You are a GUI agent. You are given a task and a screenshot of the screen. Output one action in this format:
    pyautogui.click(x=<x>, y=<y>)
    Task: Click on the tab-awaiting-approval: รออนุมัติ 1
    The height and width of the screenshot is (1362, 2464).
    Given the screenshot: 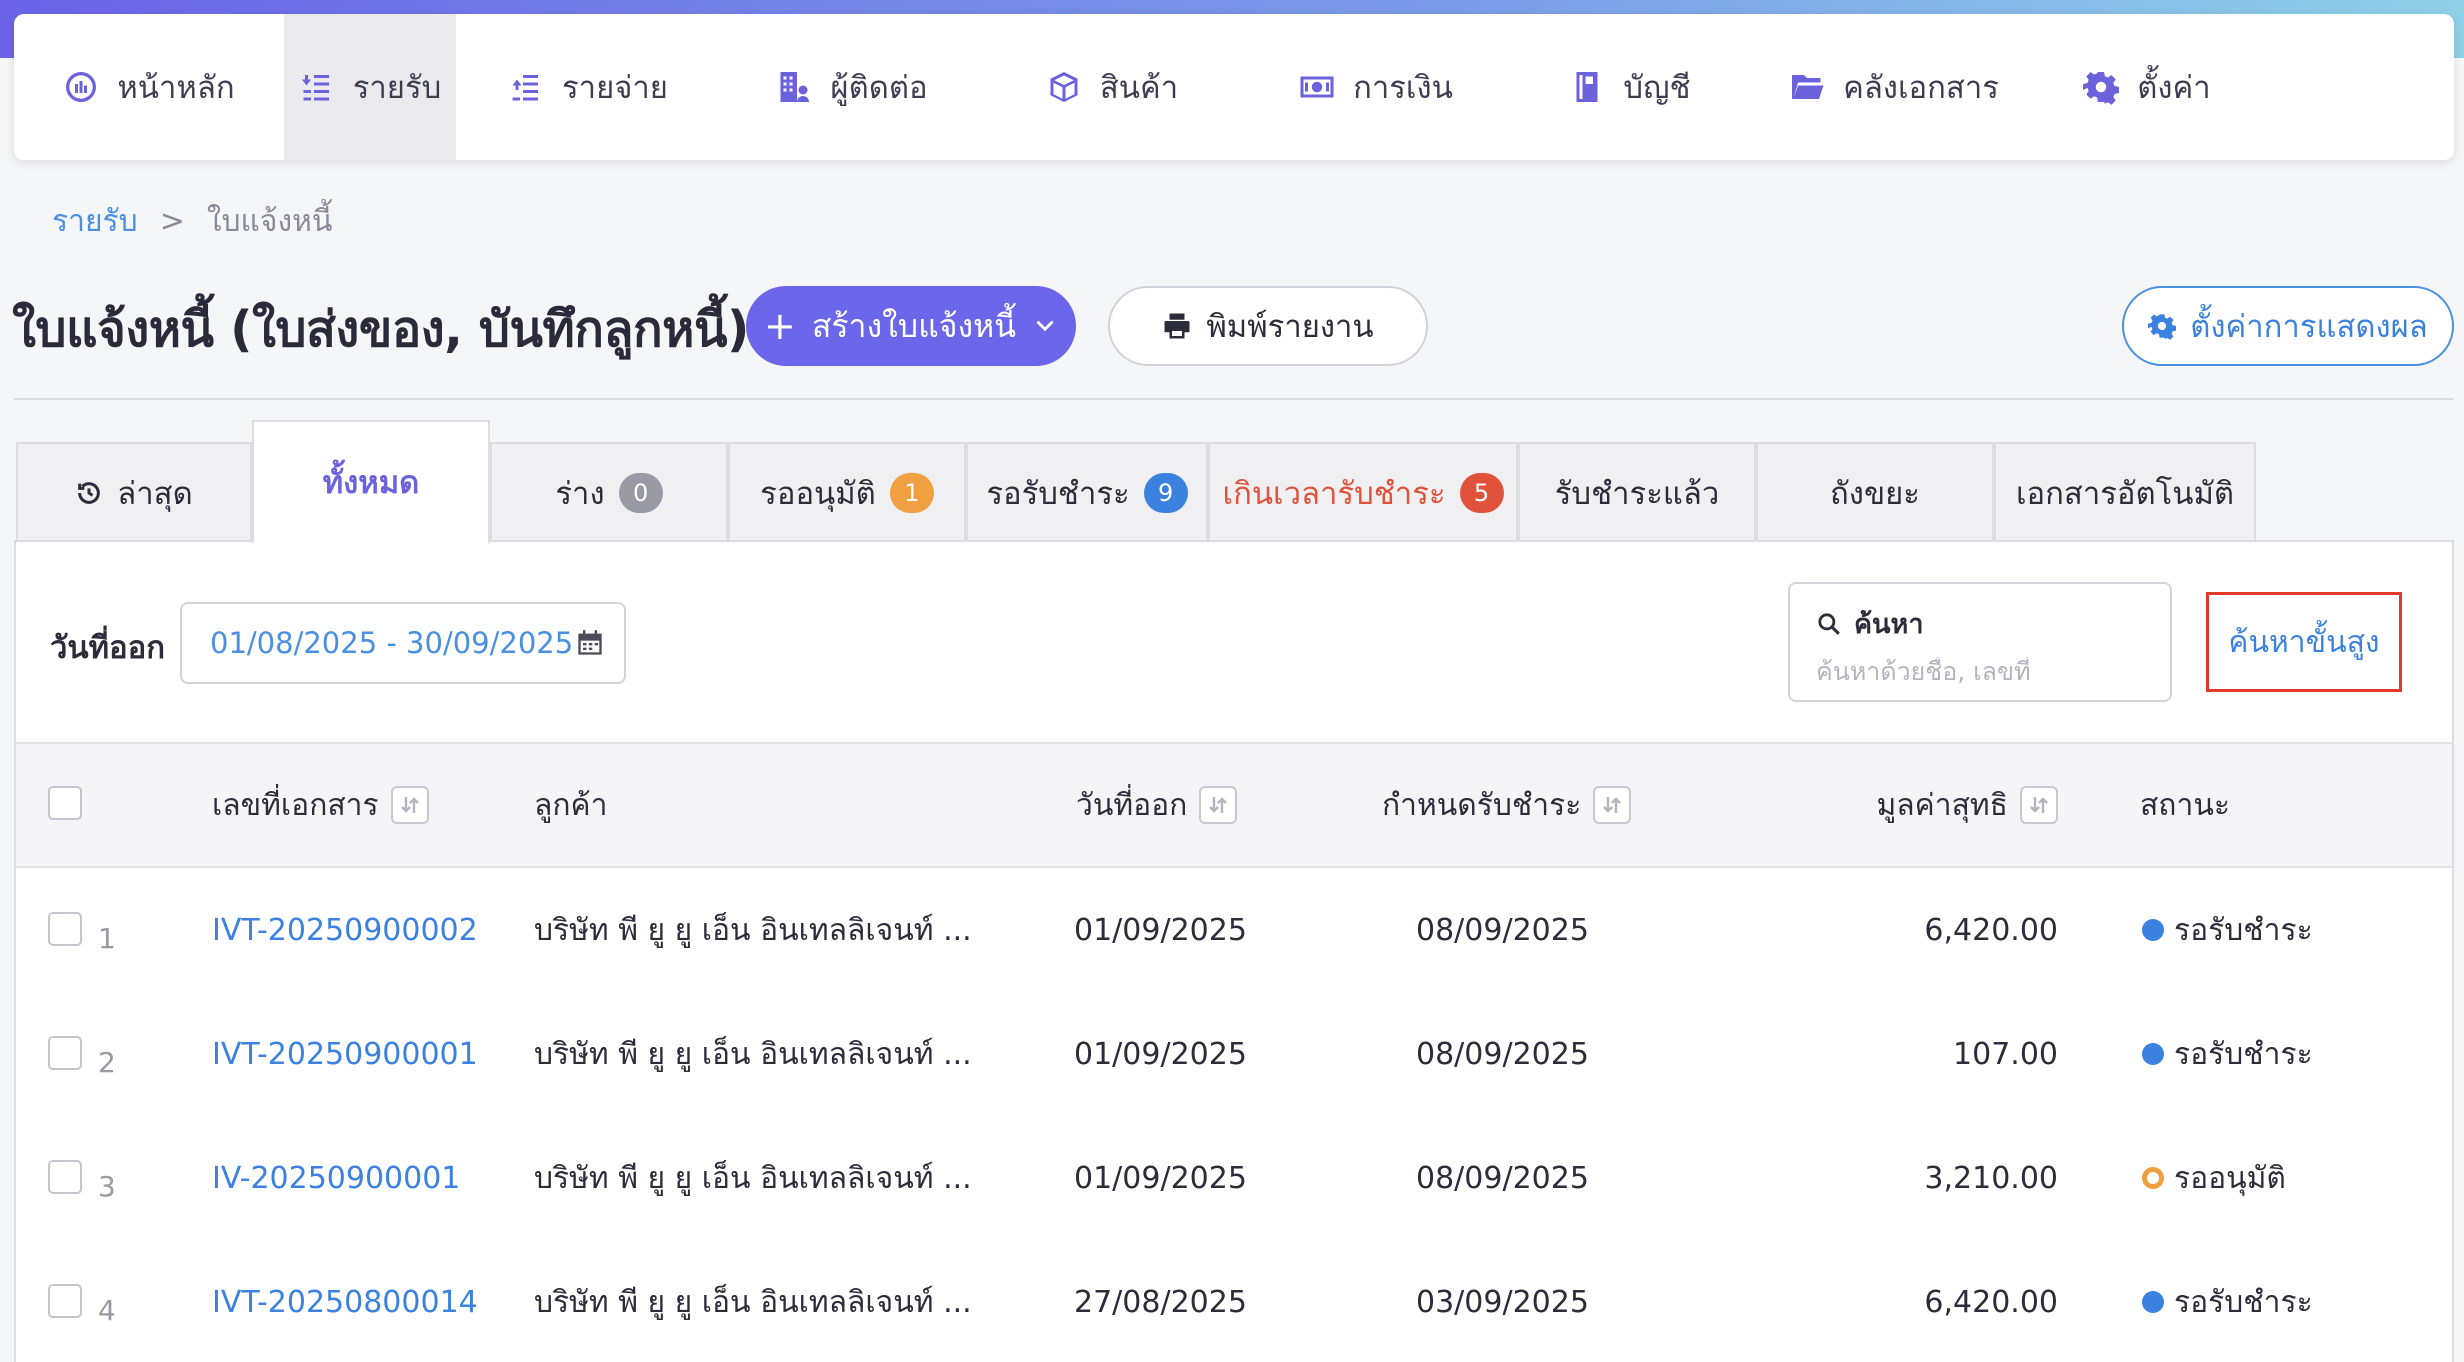 What is the action you would take?
    pyautogui.click(x=847, y=492)
    